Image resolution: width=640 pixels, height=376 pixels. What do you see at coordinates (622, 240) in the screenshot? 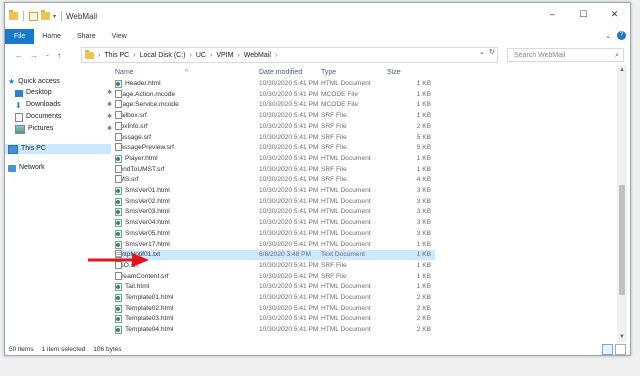
I see `scroll-thumb` at bounding box center [622, 240].